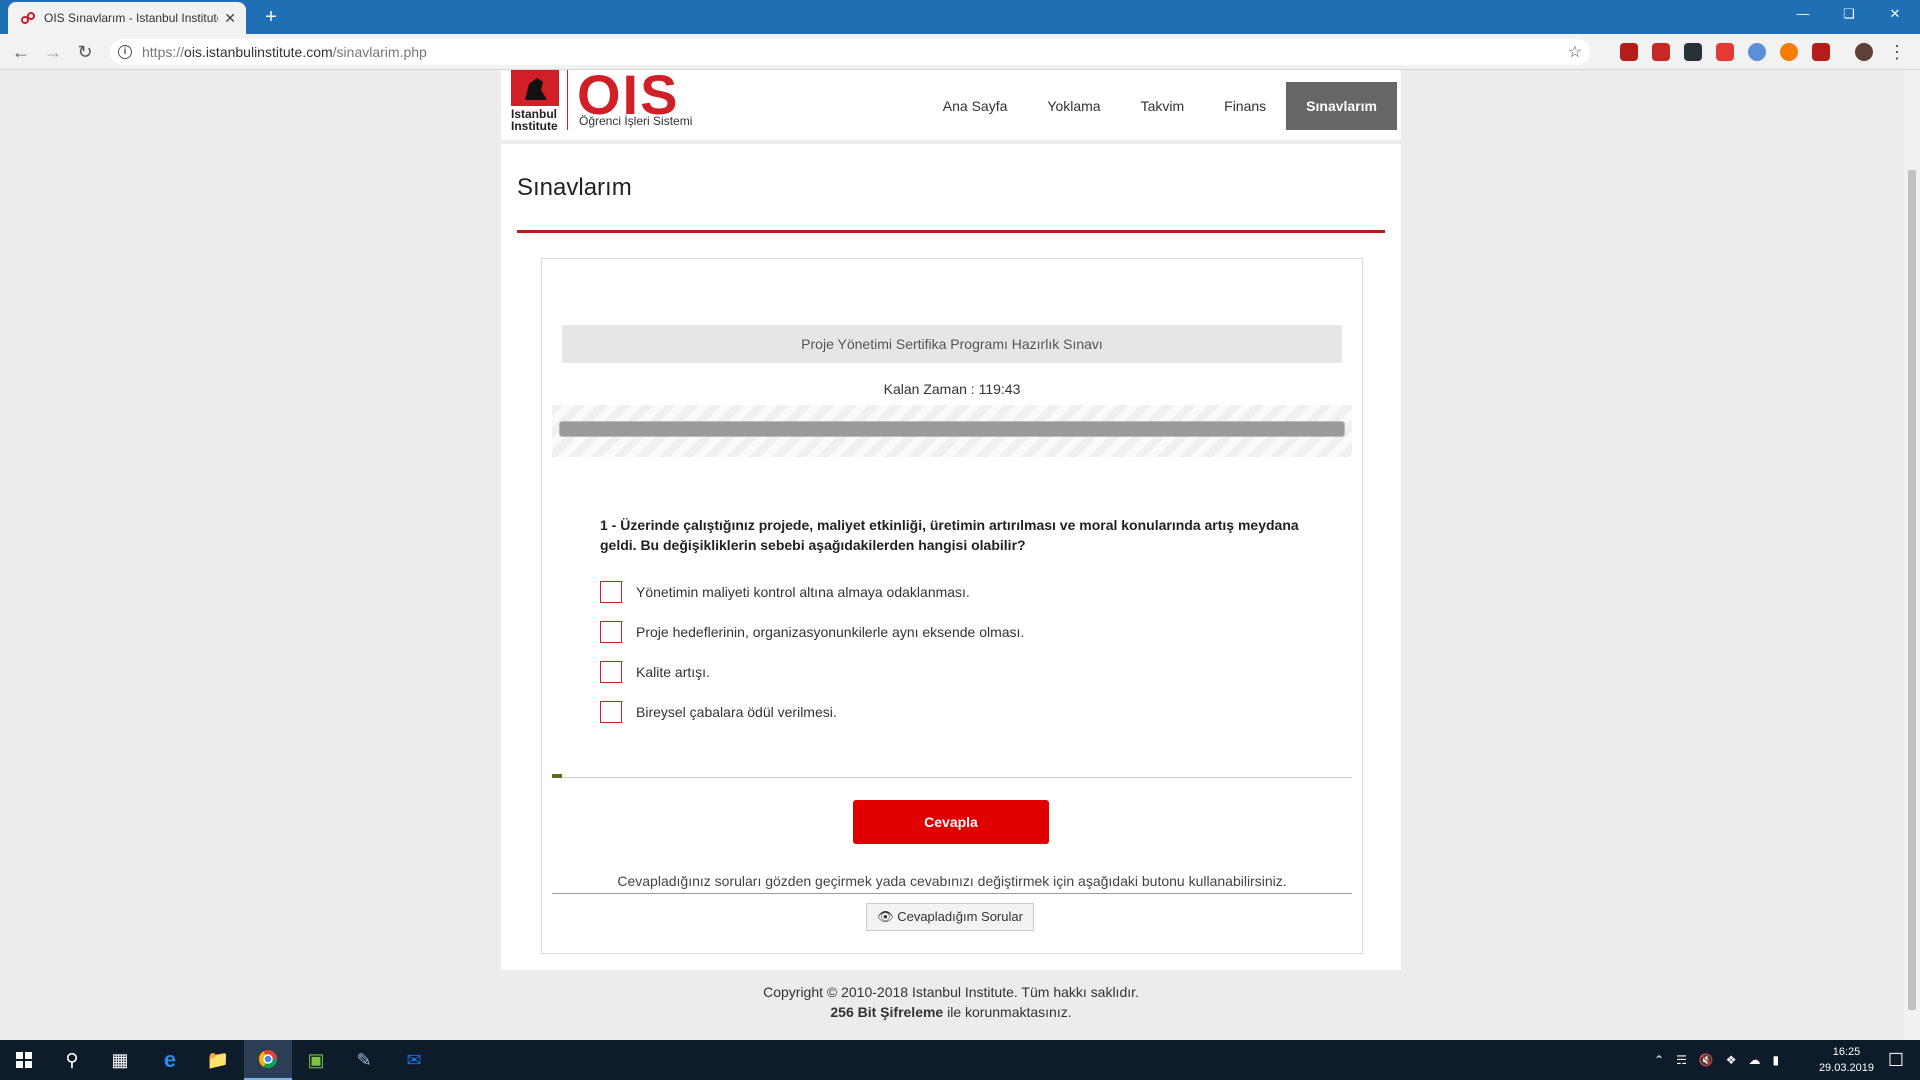 The width and height of the screenshot is (1920, 1080). What do you see at coordinates (72, 1060) in the screenshot?
I see `search-icon: ⚲` at bounding box center [72, 1060].